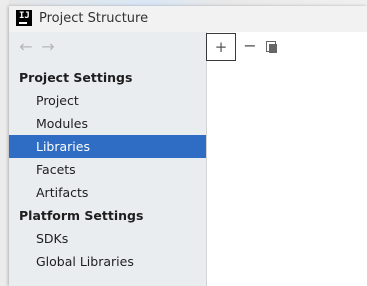  Describe the element at coordinates (188, 19) in the screenshot. I see `title-bar: IJ Project Structure` at that location.